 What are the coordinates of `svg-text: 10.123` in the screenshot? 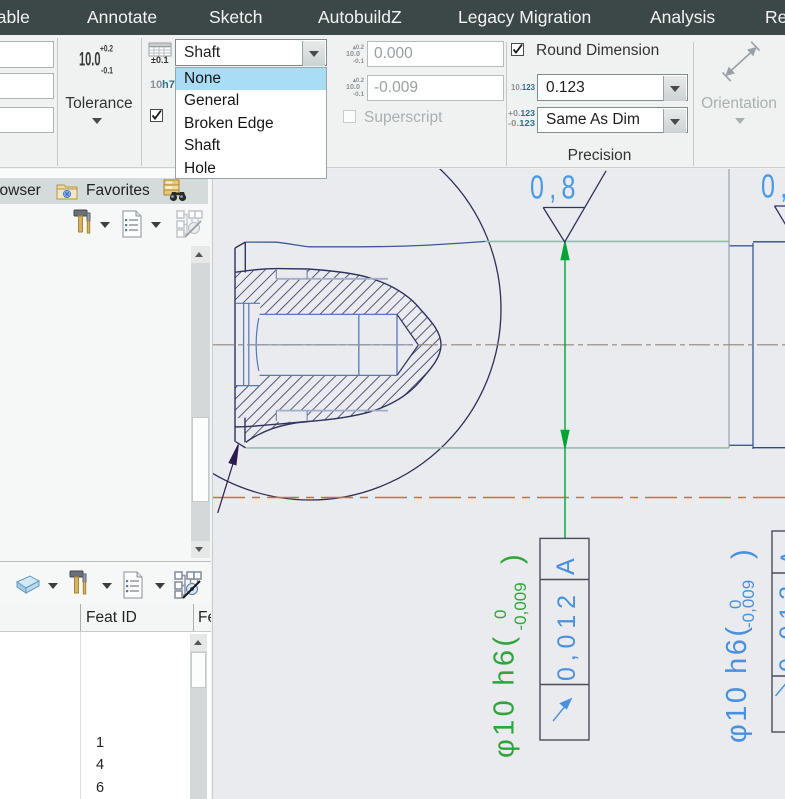 It's located at (523, 87).